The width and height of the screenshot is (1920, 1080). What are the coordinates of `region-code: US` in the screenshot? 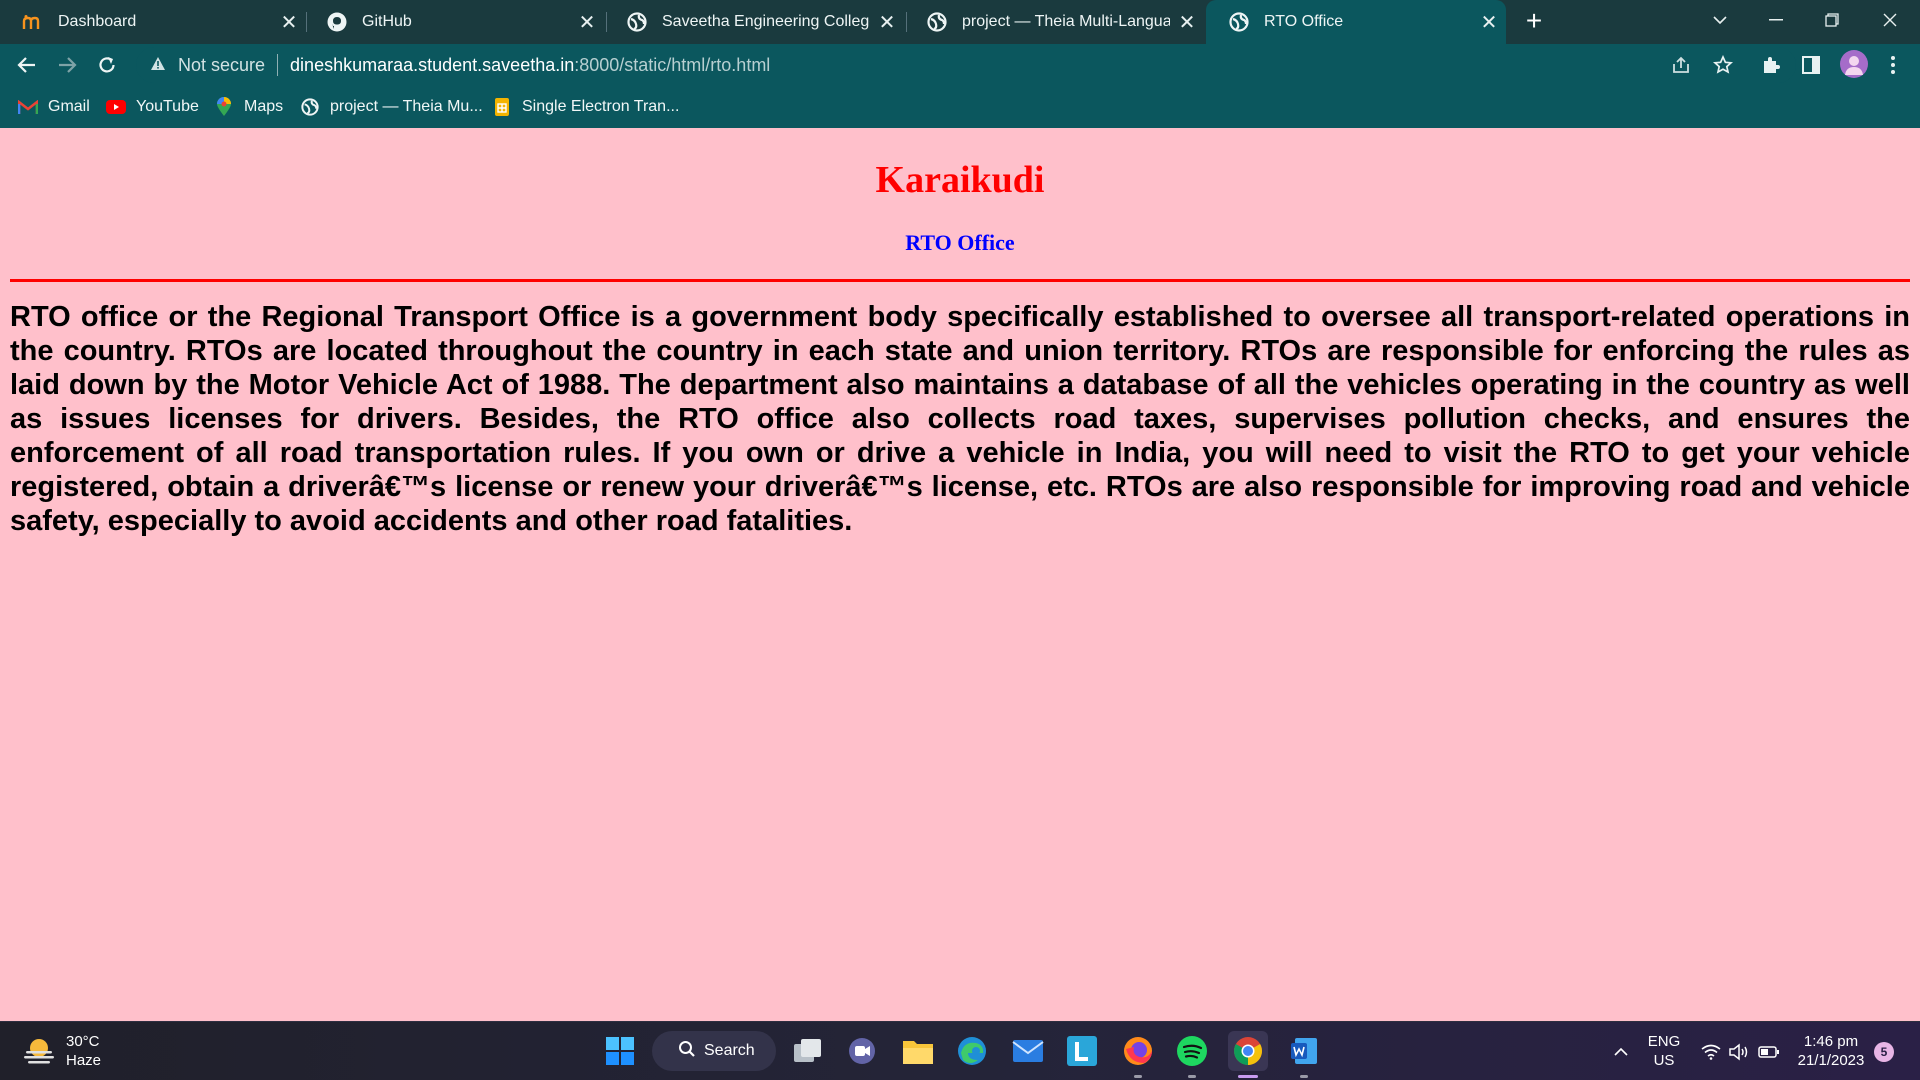 It's located at (1664, 1060).